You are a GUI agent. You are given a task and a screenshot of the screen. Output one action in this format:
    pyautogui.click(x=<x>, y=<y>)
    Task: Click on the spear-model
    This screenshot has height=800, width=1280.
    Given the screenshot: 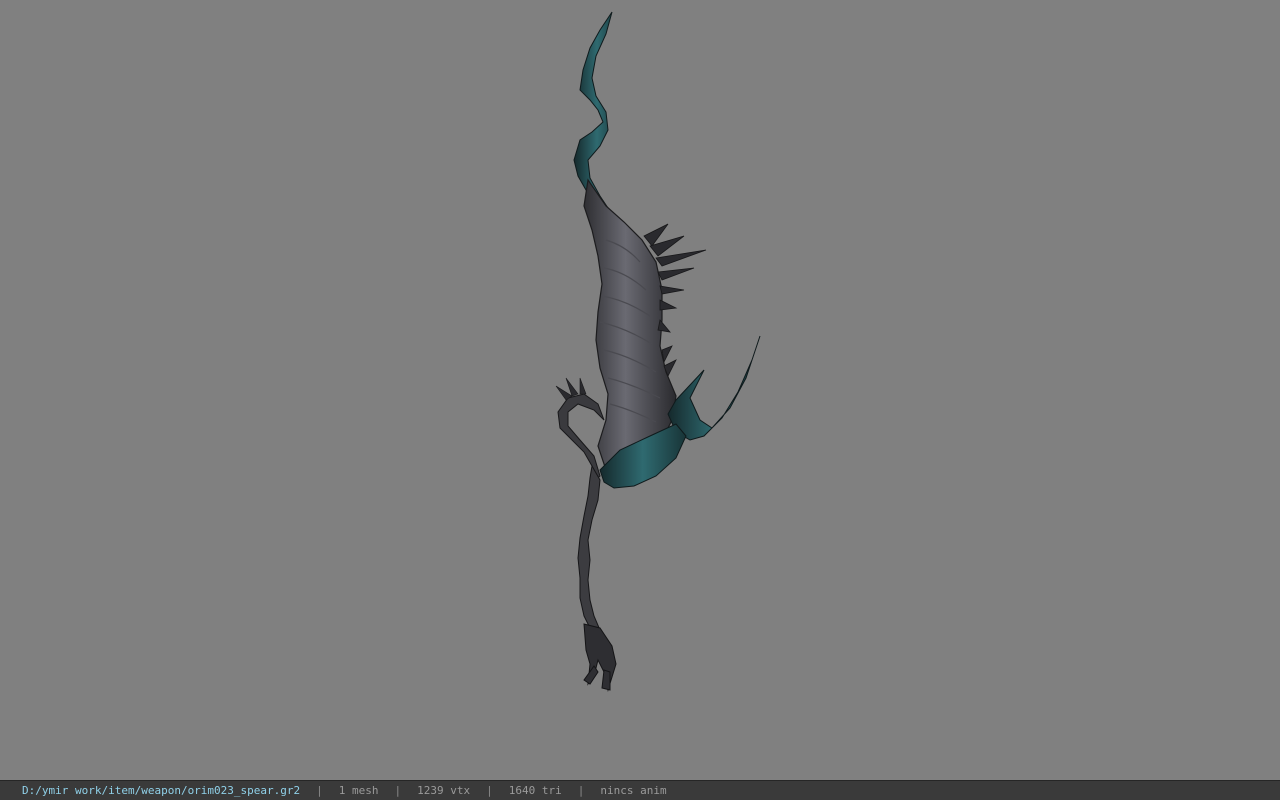 What is the action you would take?
    pyautogui.click(x=658, y=351)
    